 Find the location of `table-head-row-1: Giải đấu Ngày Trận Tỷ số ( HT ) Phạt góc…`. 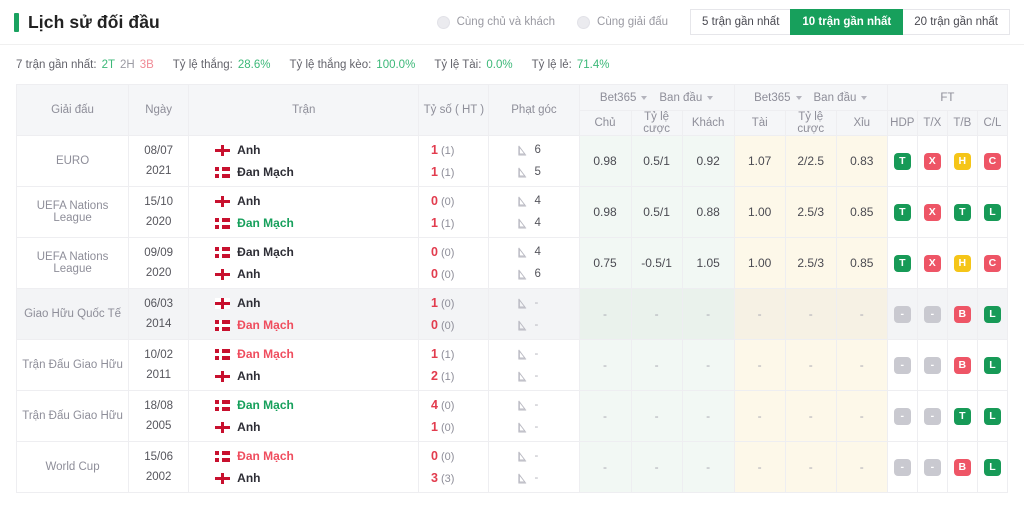

table-head-row-1: Giải đấu Ngày Trận Tỷ số ( HT ) Phạt góc… is located at coordinates (512, 110).